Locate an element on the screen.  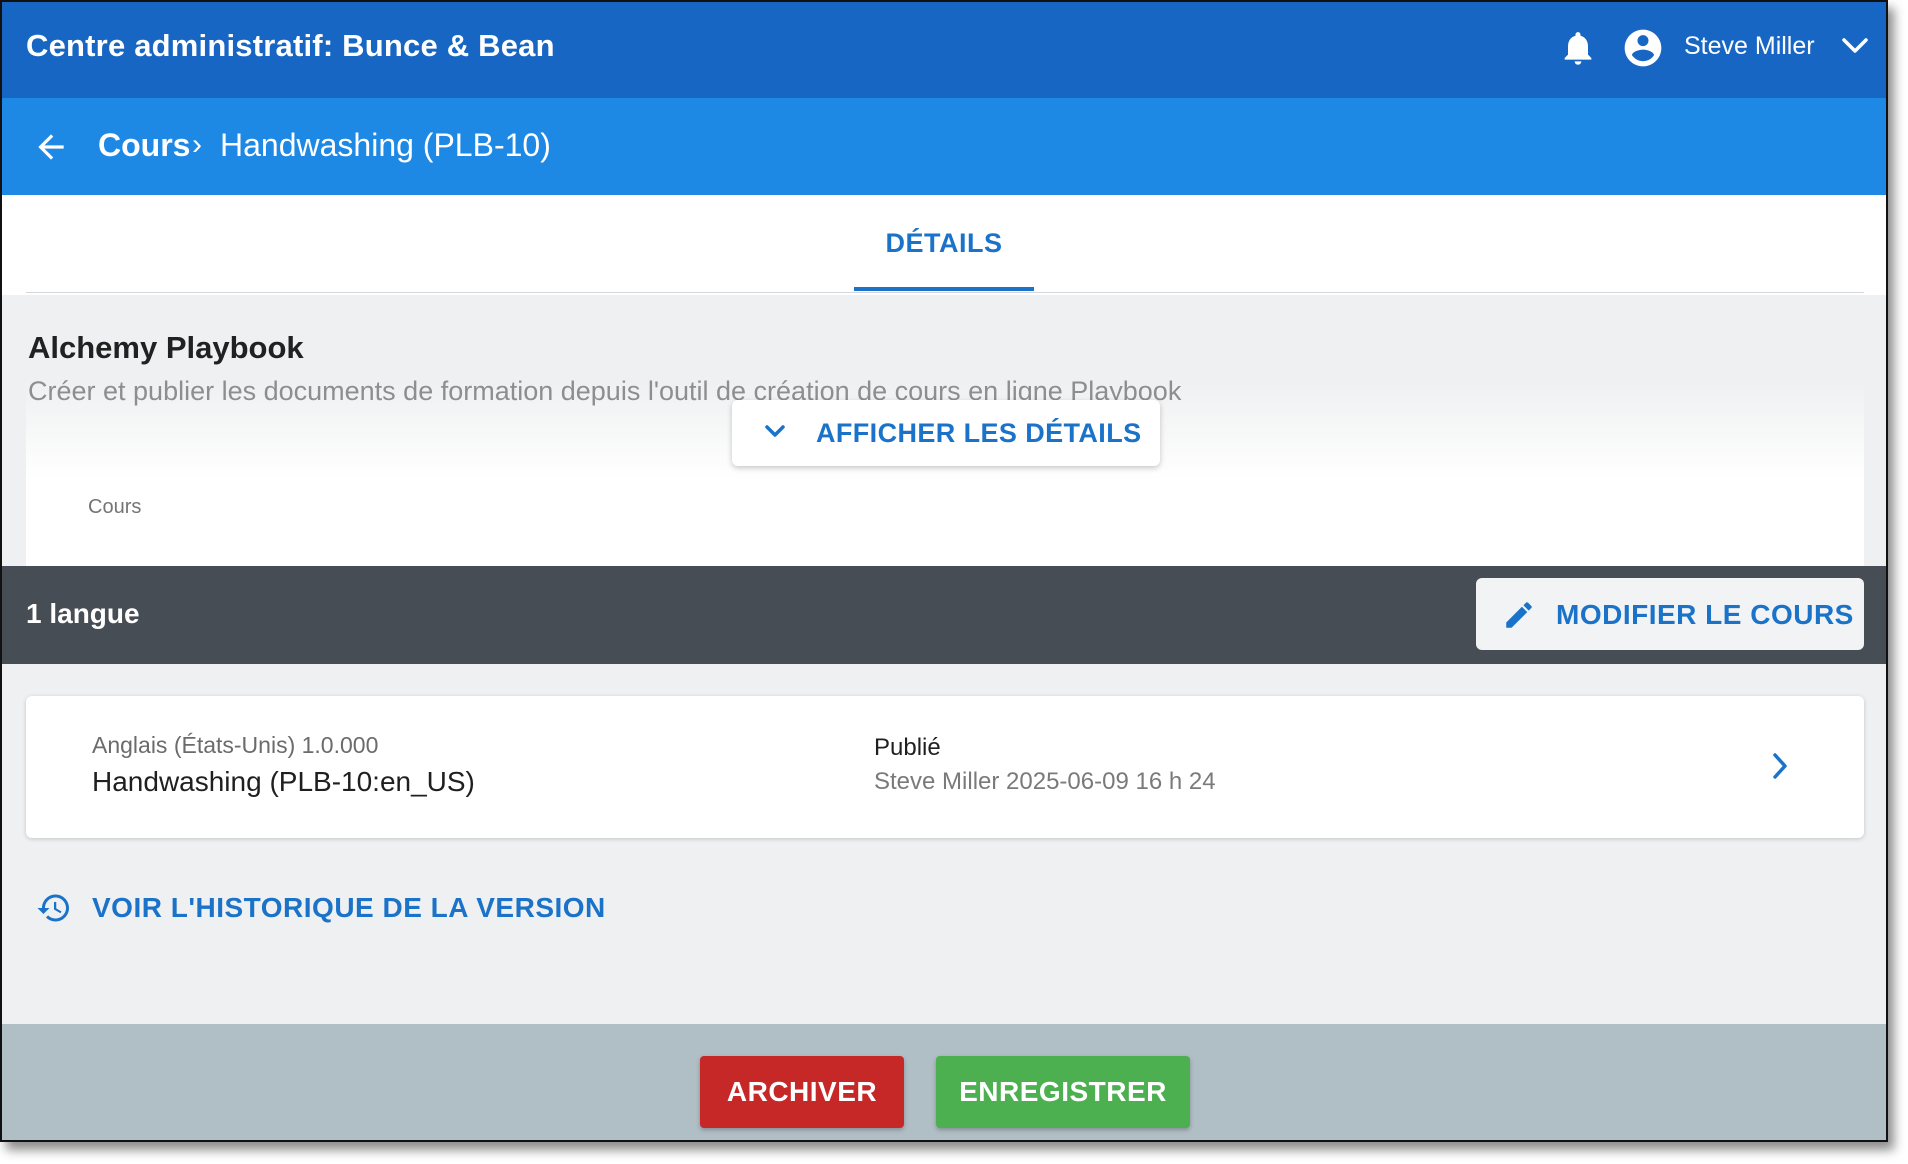
breadcrumb-parent-link: Cours is located at coordinates (144, 145).